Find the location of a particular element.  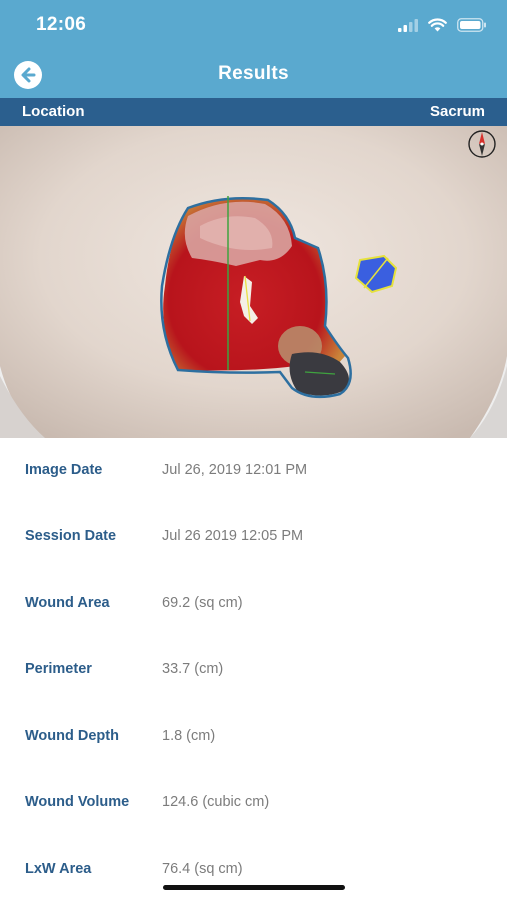

detail-row-session-date: Session Date Jul 26 2019 12:05 PM is located at coordinates (253, 539).